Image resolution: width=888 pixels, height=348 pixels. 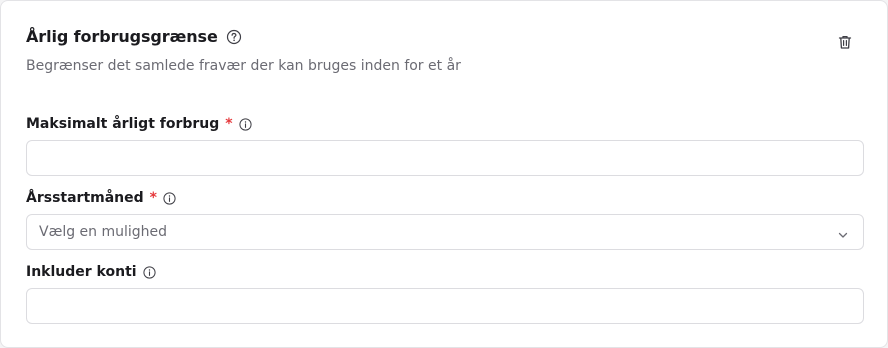 I want to click on start-month-select: Vælg en mulighed, so click(x=445, y=232).